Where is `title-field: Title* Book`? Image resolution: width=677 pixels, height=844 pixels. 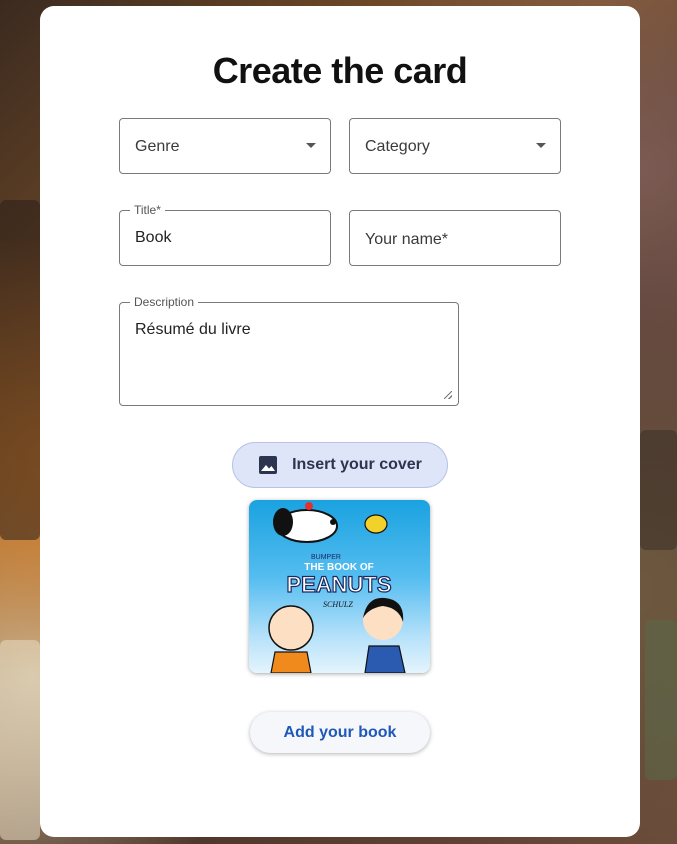
title-field: Title* Book is located at coordinates (225, 234).